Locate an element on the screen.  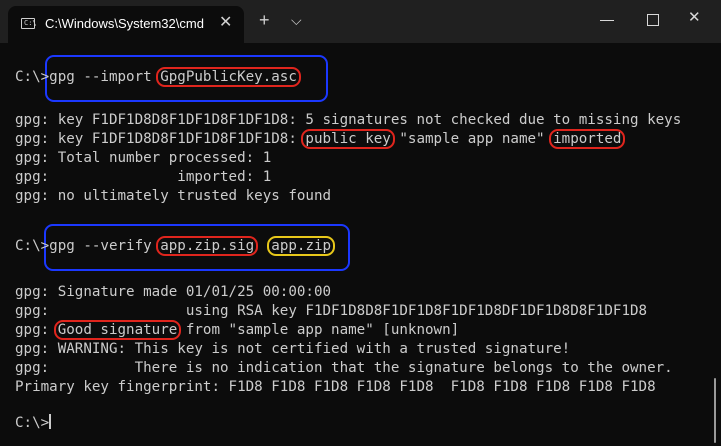
output-line: gpg: imported: 1 is located at coordinates (143, 177).